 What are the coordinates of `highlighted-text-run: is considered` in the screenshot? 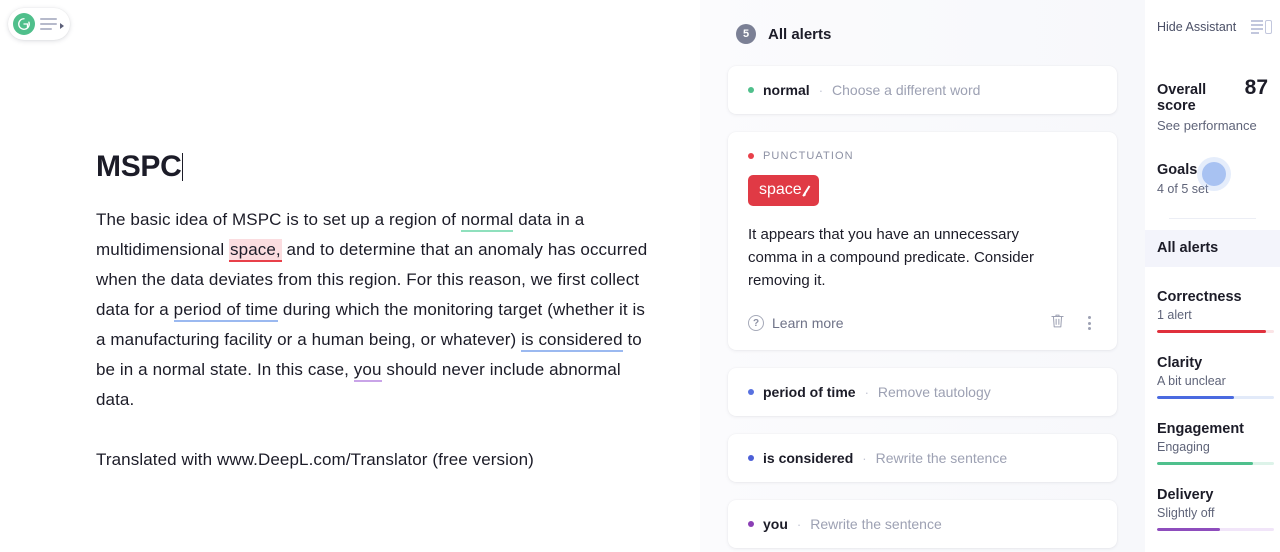 It's located at (572, 341).